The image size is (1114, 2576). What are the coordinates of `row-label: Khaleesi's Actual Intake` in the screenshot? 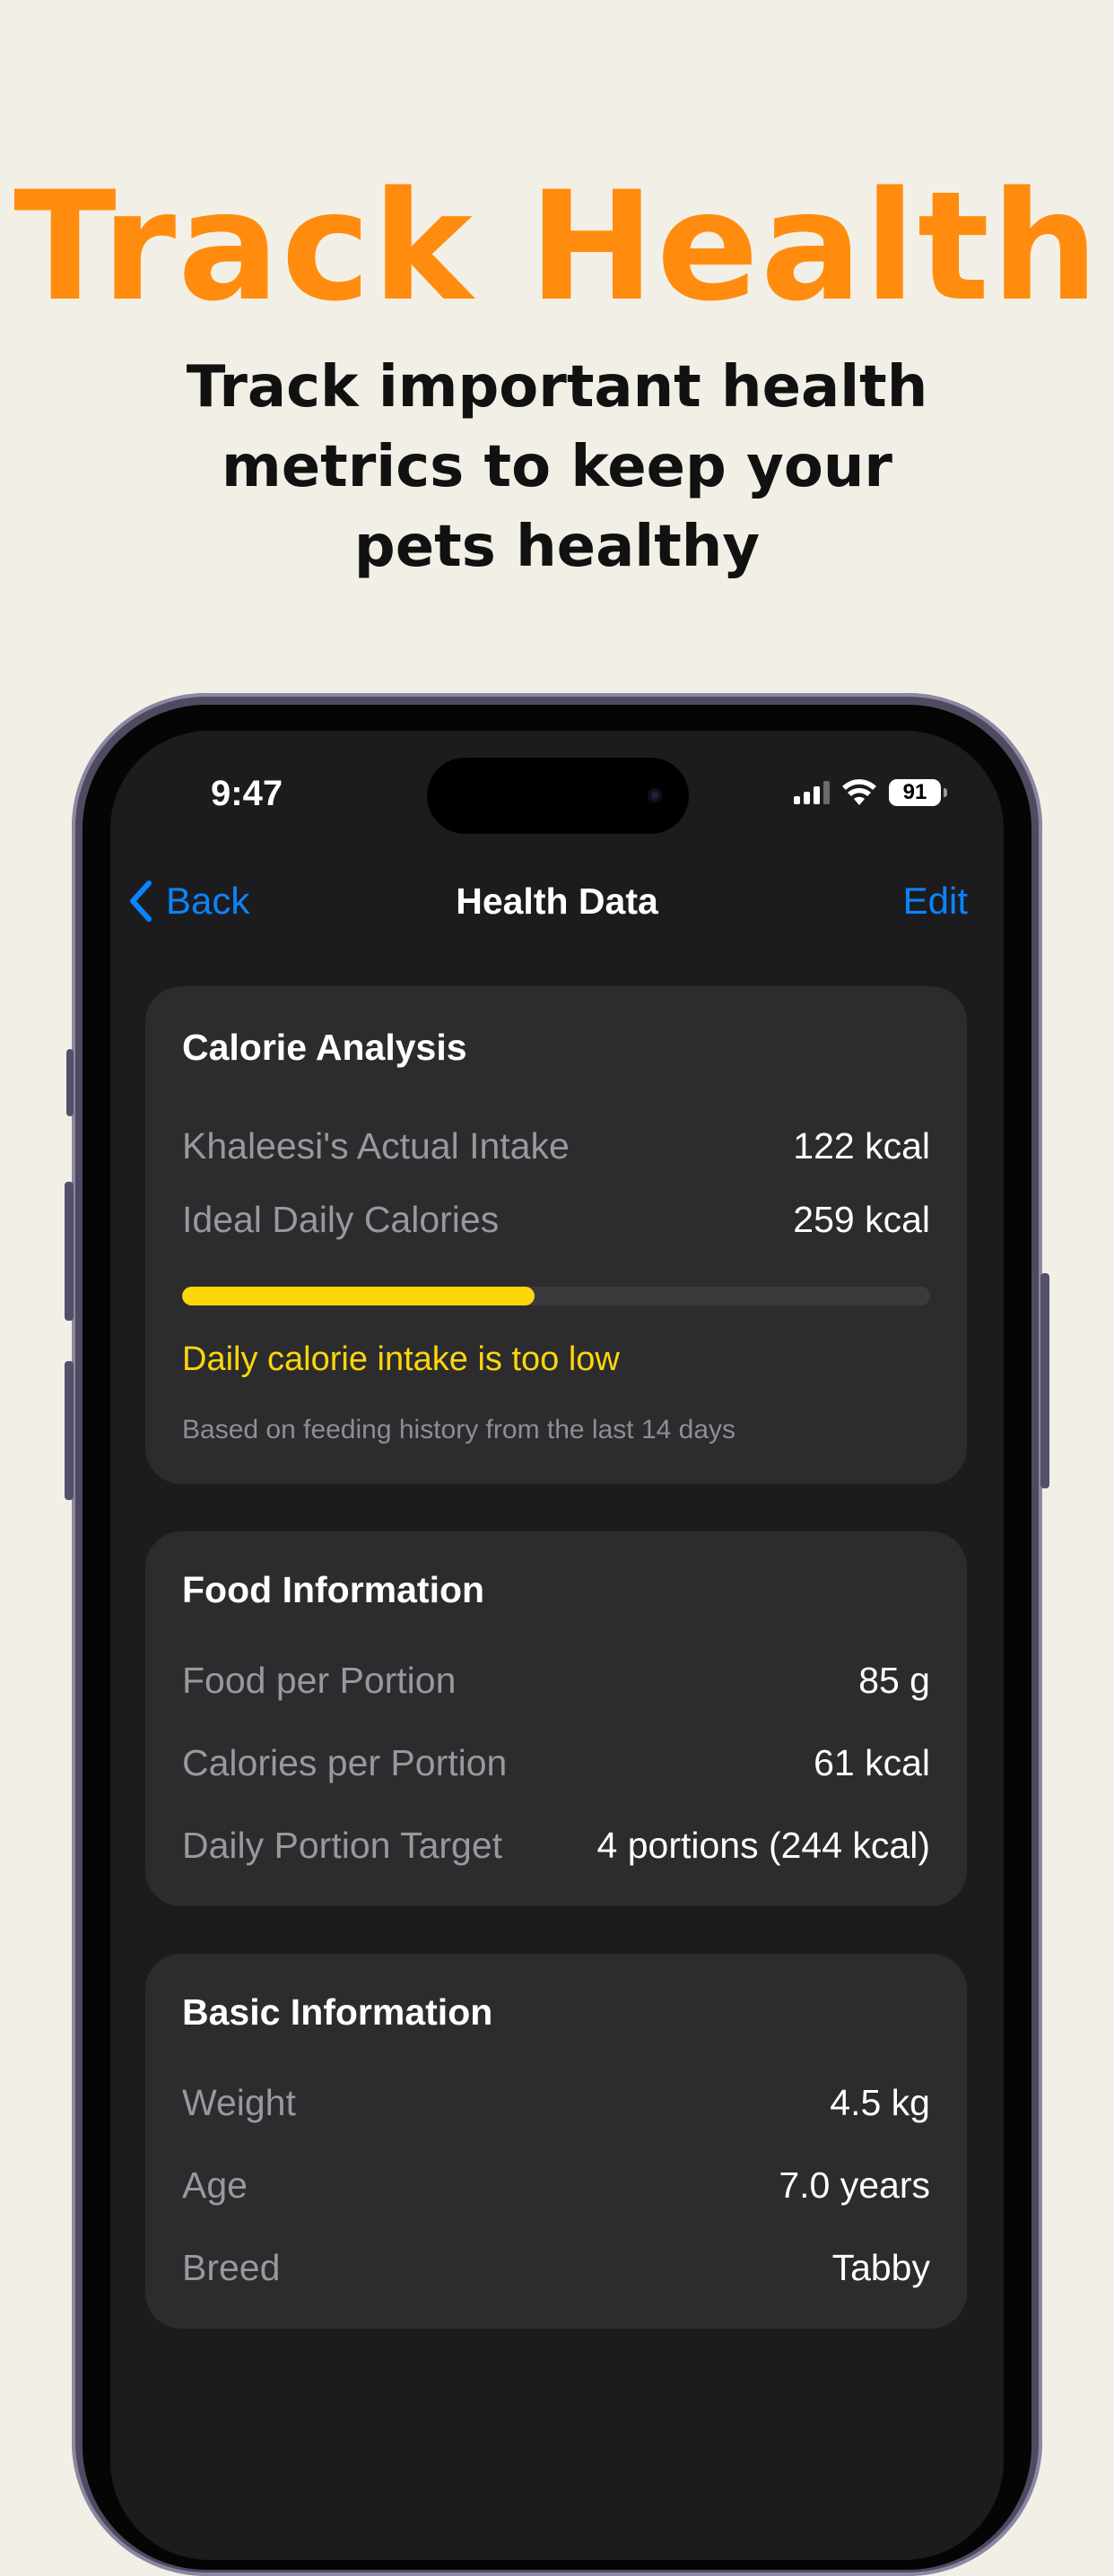 It's located at (376, 1146).